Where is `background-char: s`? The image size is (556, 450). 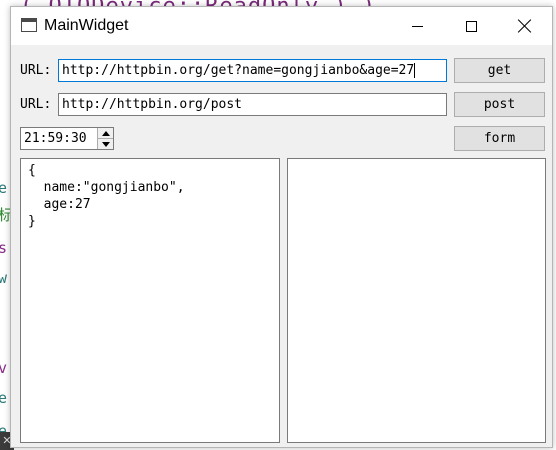 background-char: s is located at coordinates (4, 248).